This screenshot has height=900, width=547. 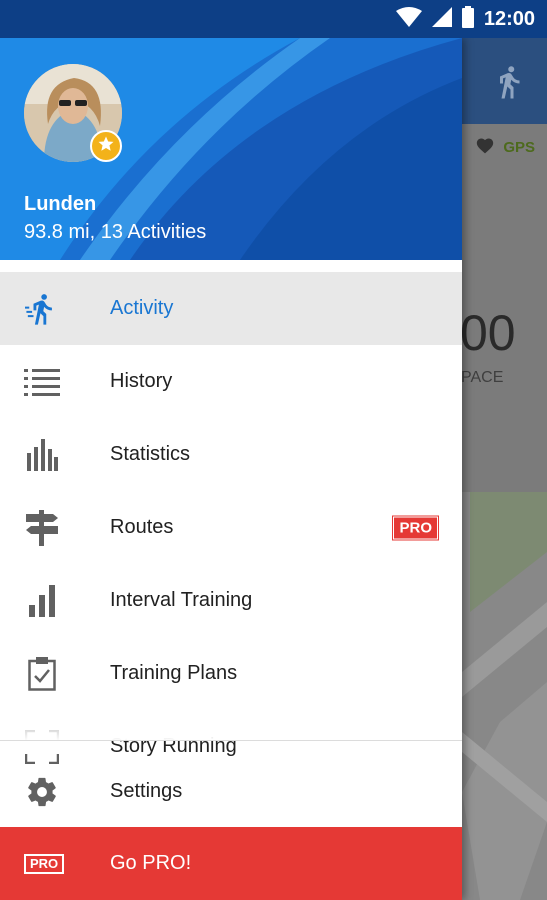 I want to click on go-pro-button: PRO Go PRO!, so click(x=231, y=863).